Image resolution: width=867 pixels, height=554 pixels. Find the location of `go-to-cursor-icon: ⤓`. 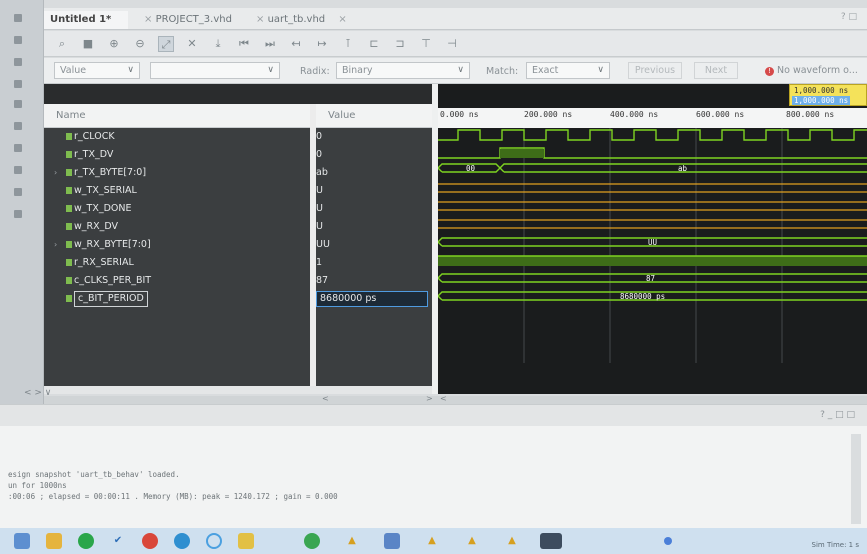

go-to-cursor-icon: ⤓ is located at coordinates (218, 44).